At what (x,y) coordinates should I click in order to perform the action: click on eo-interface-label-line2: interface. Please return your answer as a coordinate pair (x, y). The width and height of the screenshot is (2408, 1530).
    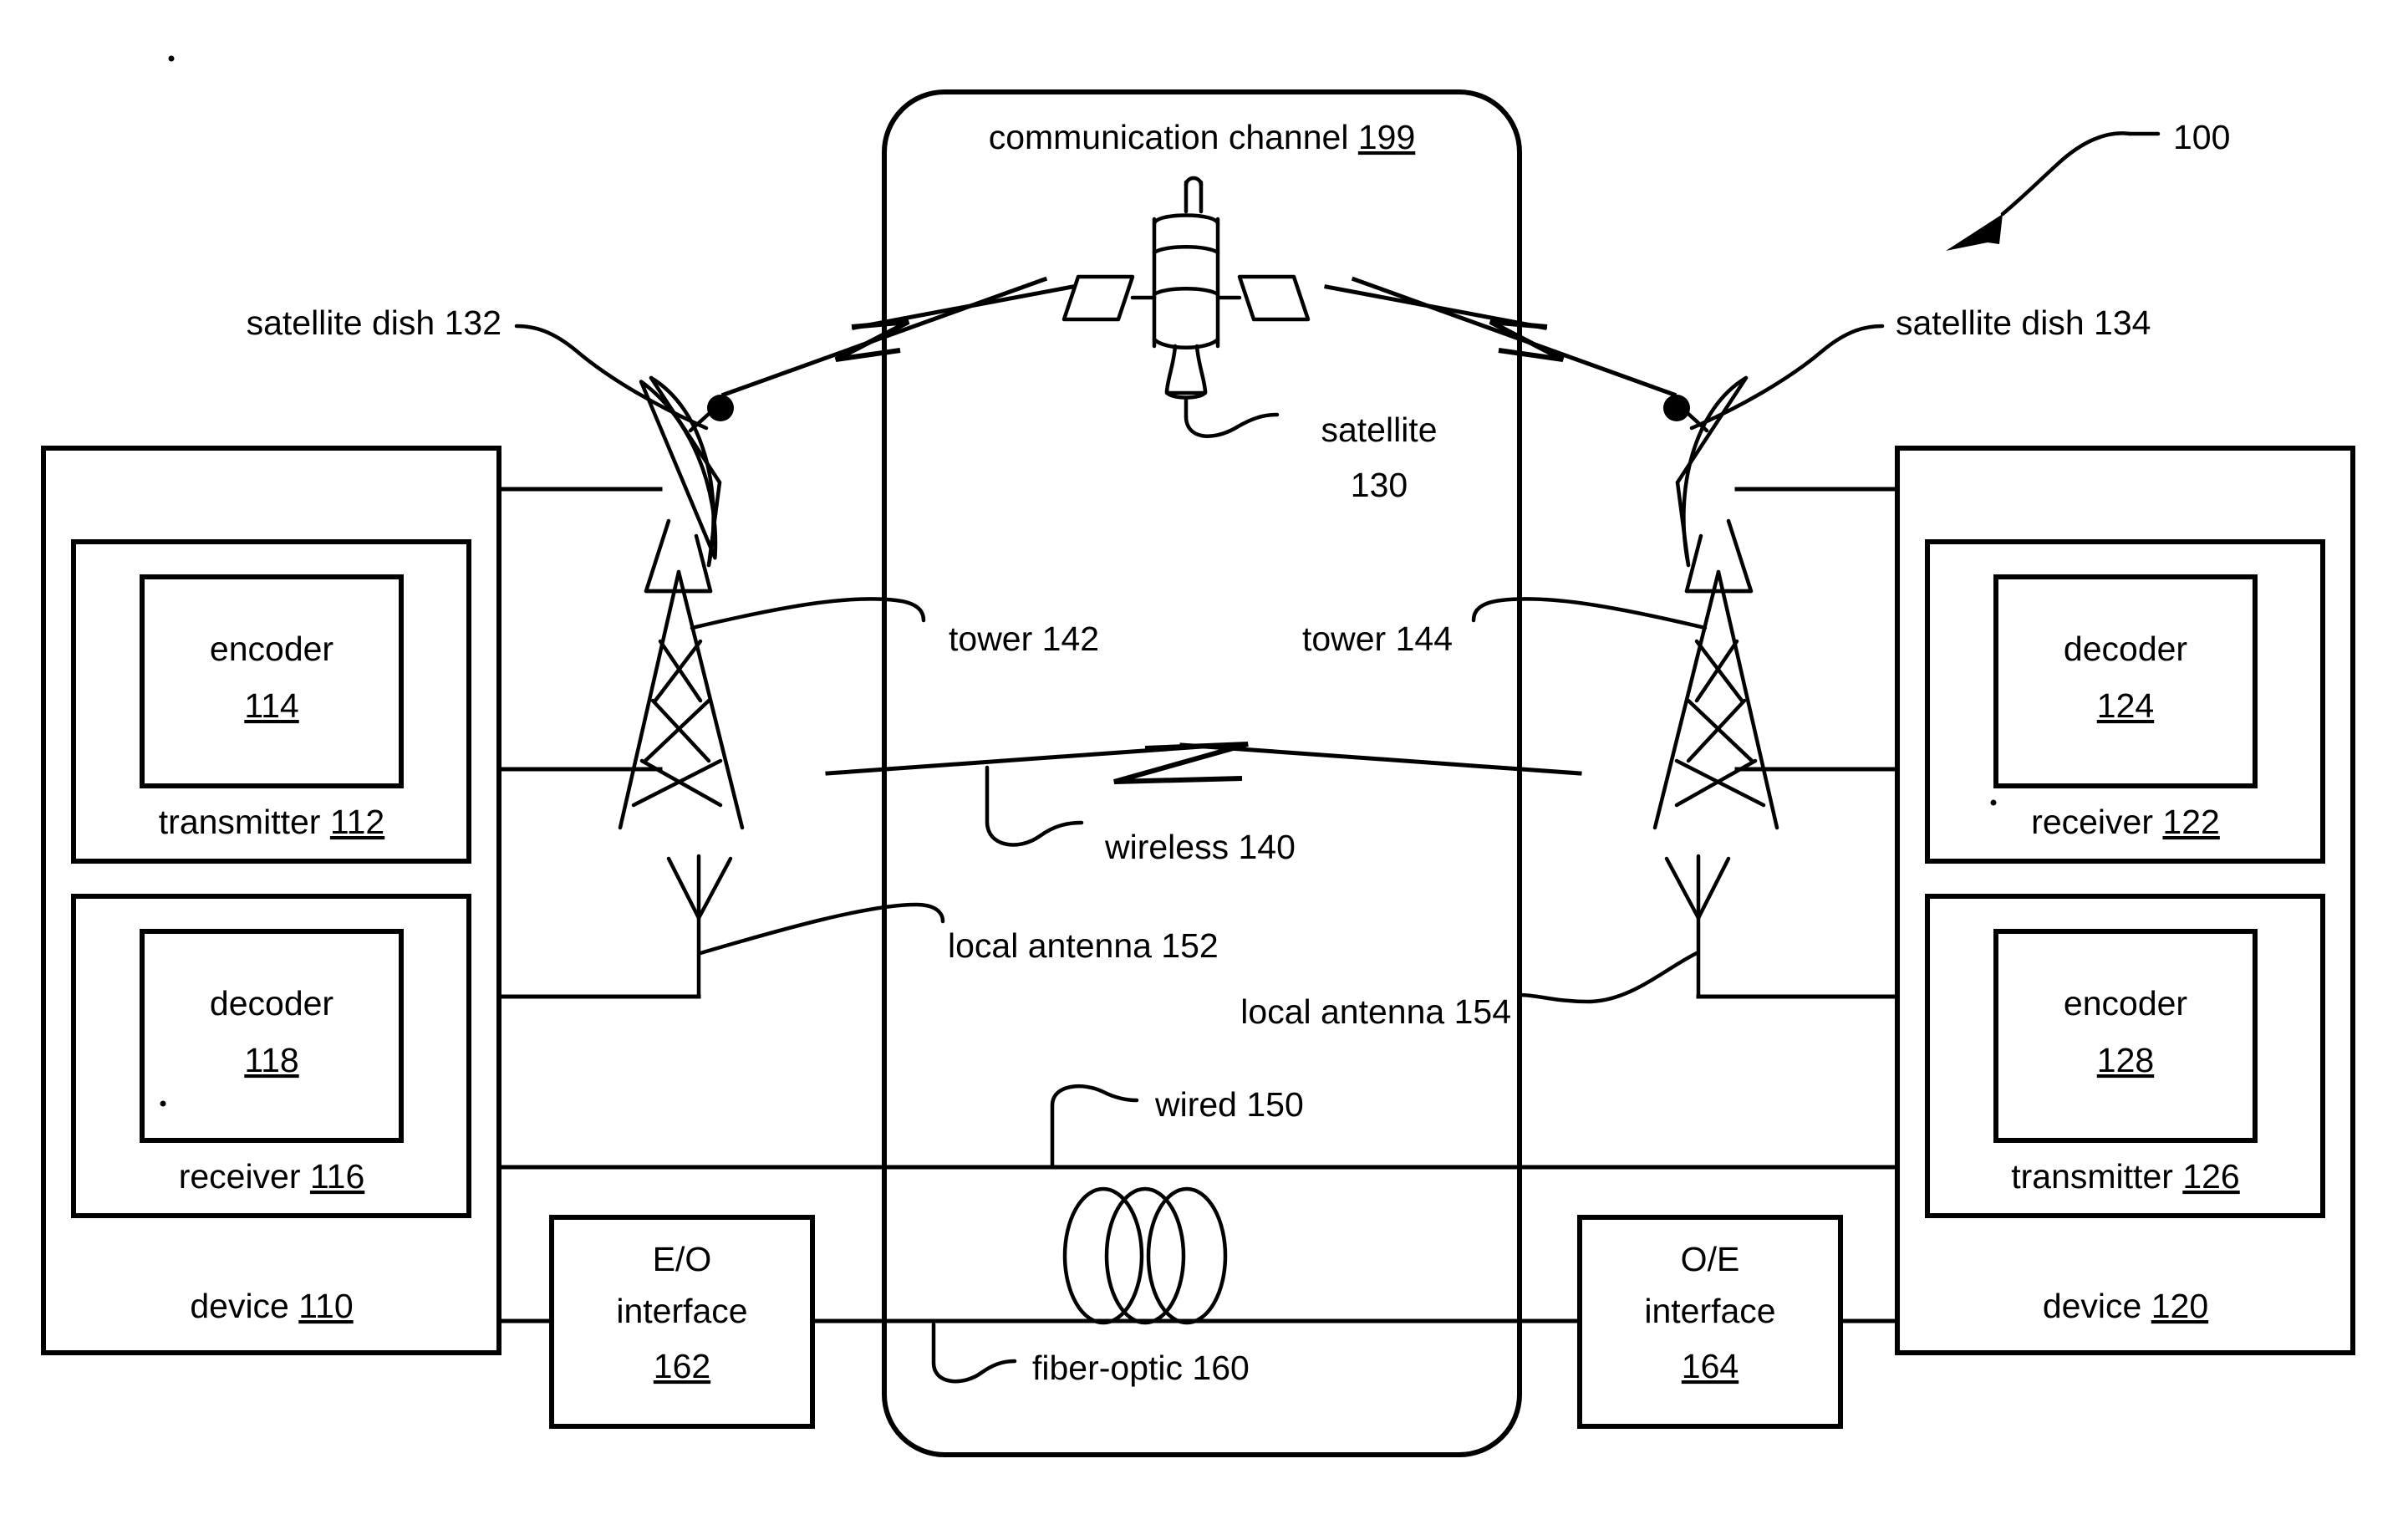
    Looking at the image, I should click on (681, 1311).